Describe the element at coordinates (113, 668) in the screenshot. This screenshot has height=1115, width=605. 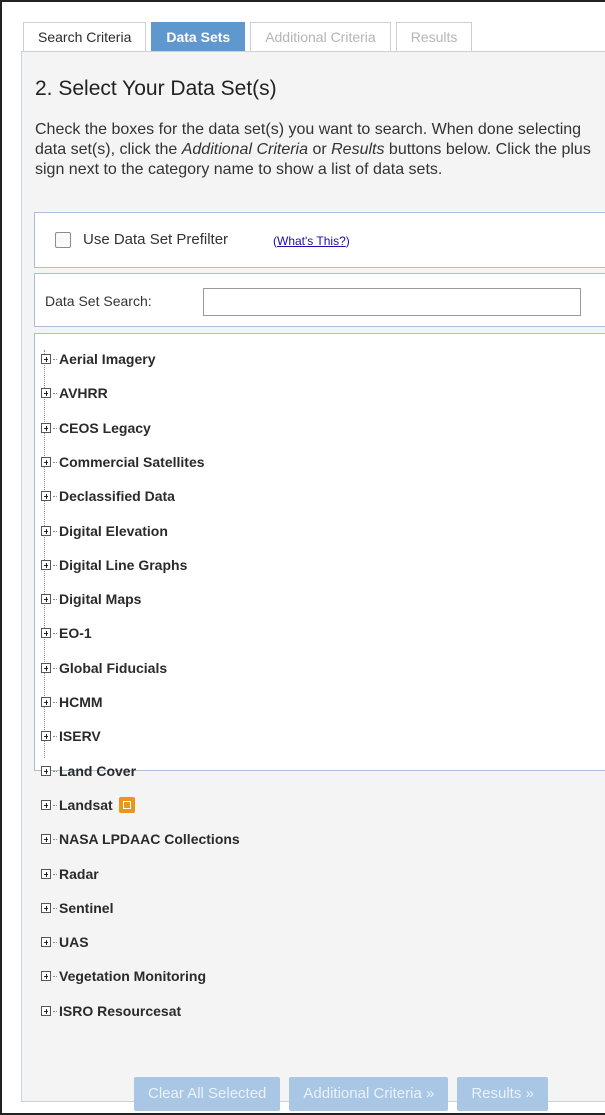
I see `category-label: Global Fiducials` at that location.